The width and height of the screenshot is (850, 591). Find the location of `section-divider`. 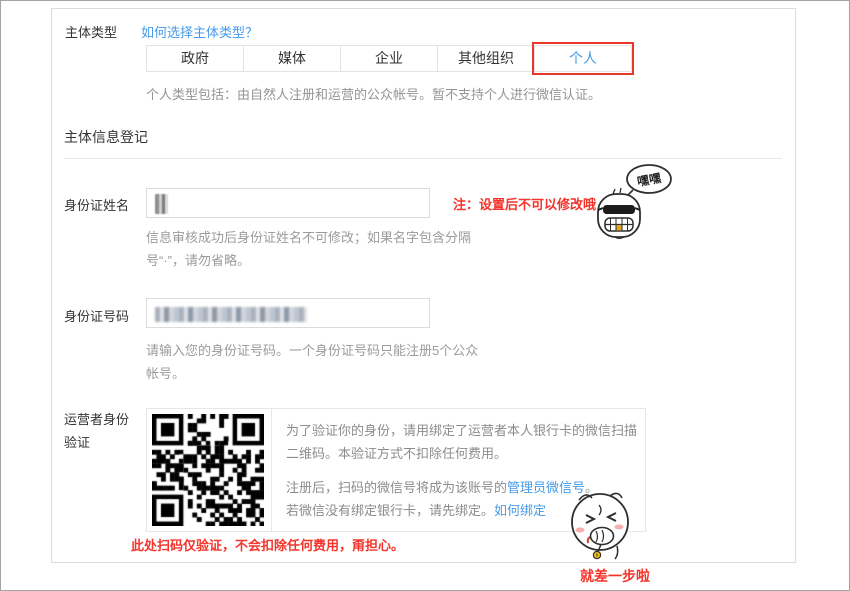

section-divider is located at coordinates (423, 158).